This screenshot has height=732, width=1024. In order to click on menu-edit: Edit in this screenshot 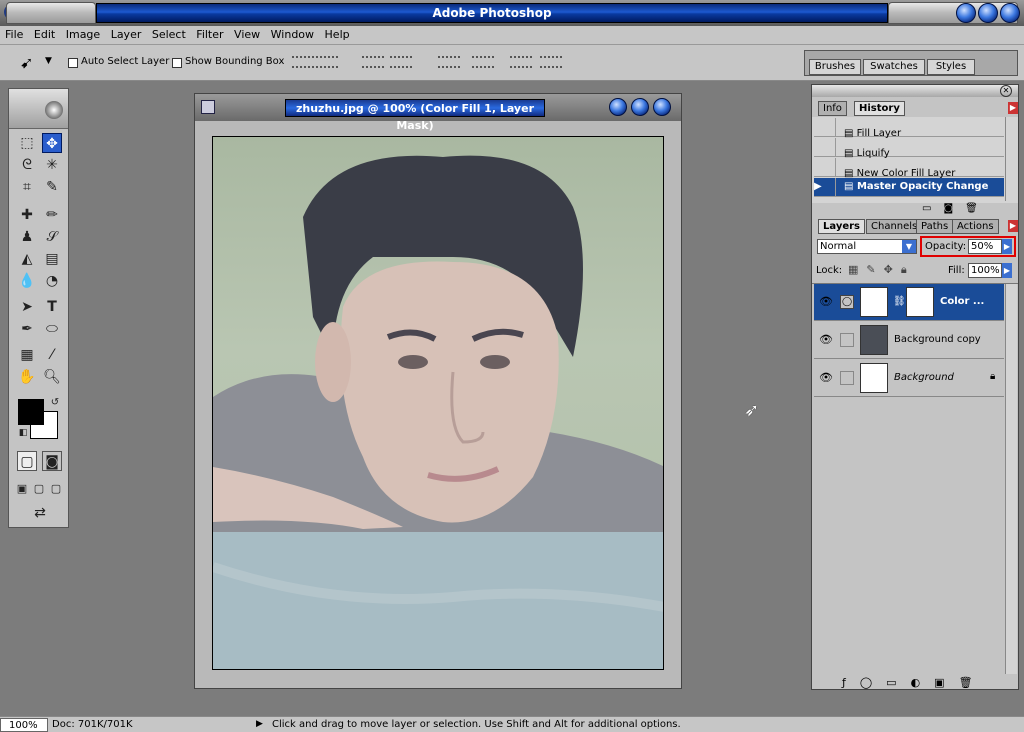, I will do `click(42, 33)`.